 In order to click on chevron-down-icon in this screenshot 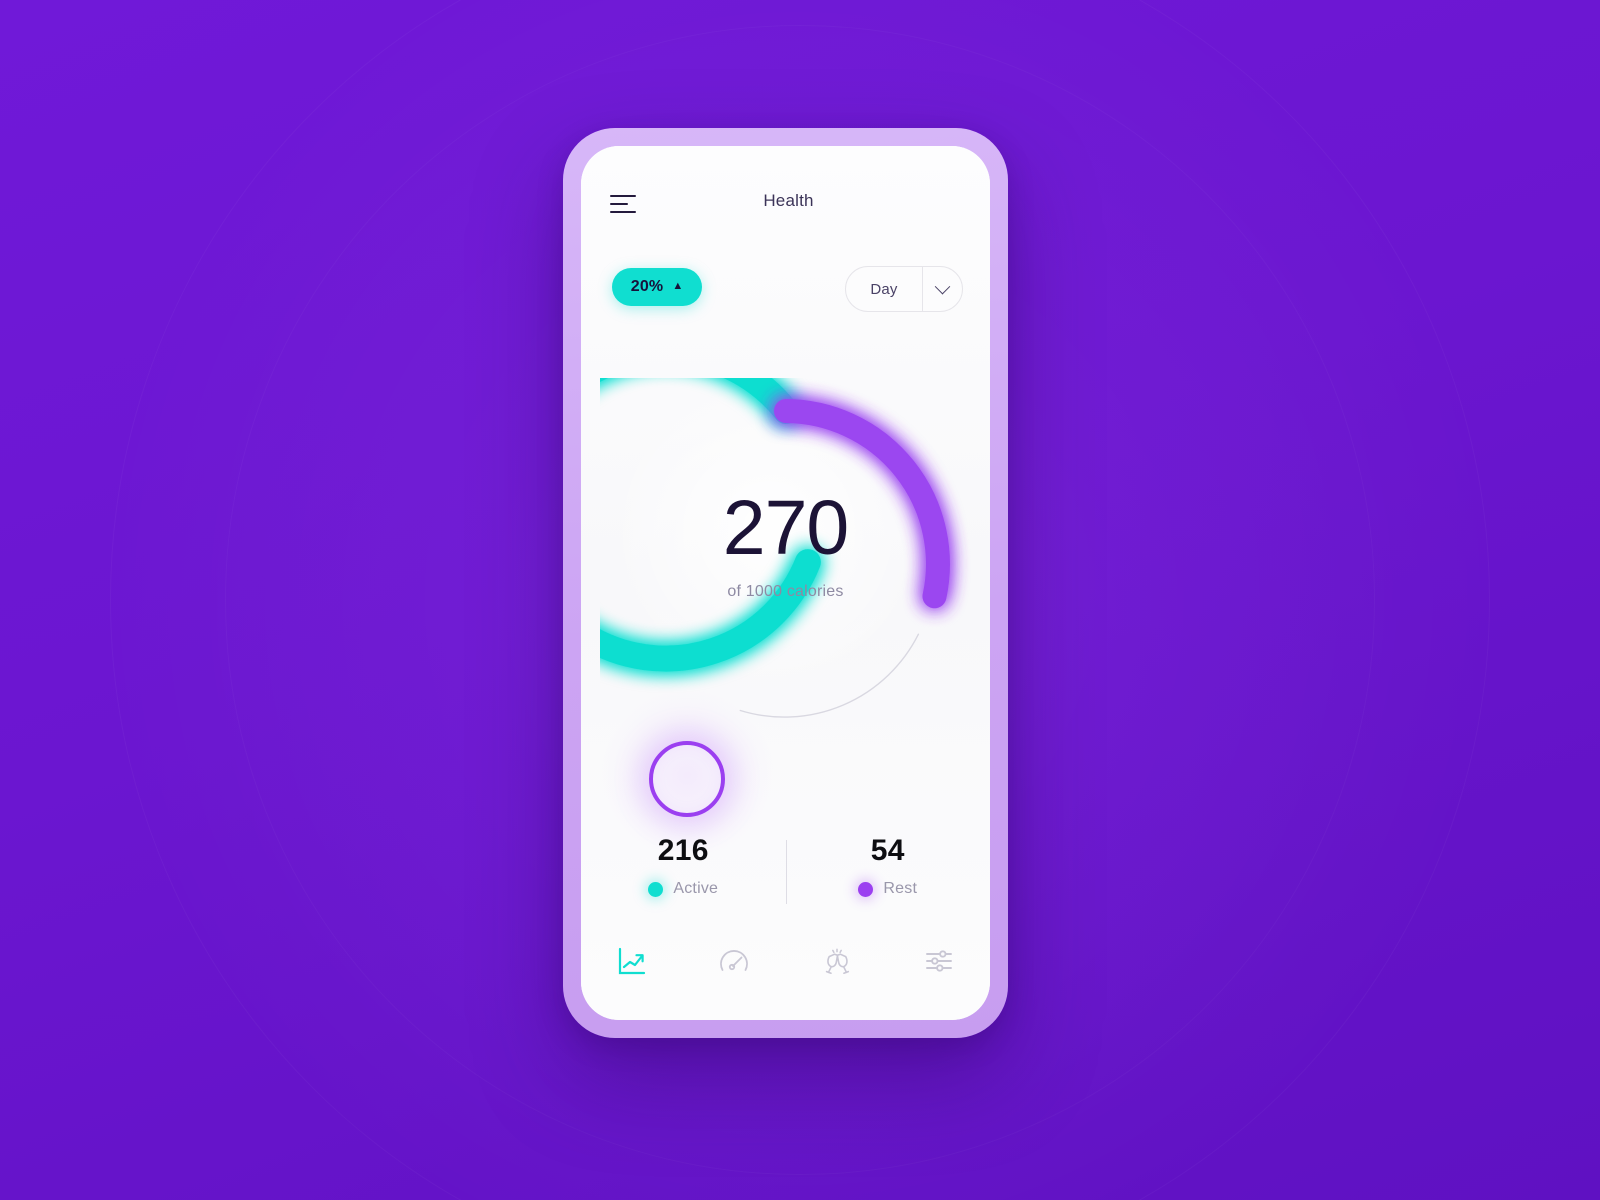, I will do `click(942, 289)`.